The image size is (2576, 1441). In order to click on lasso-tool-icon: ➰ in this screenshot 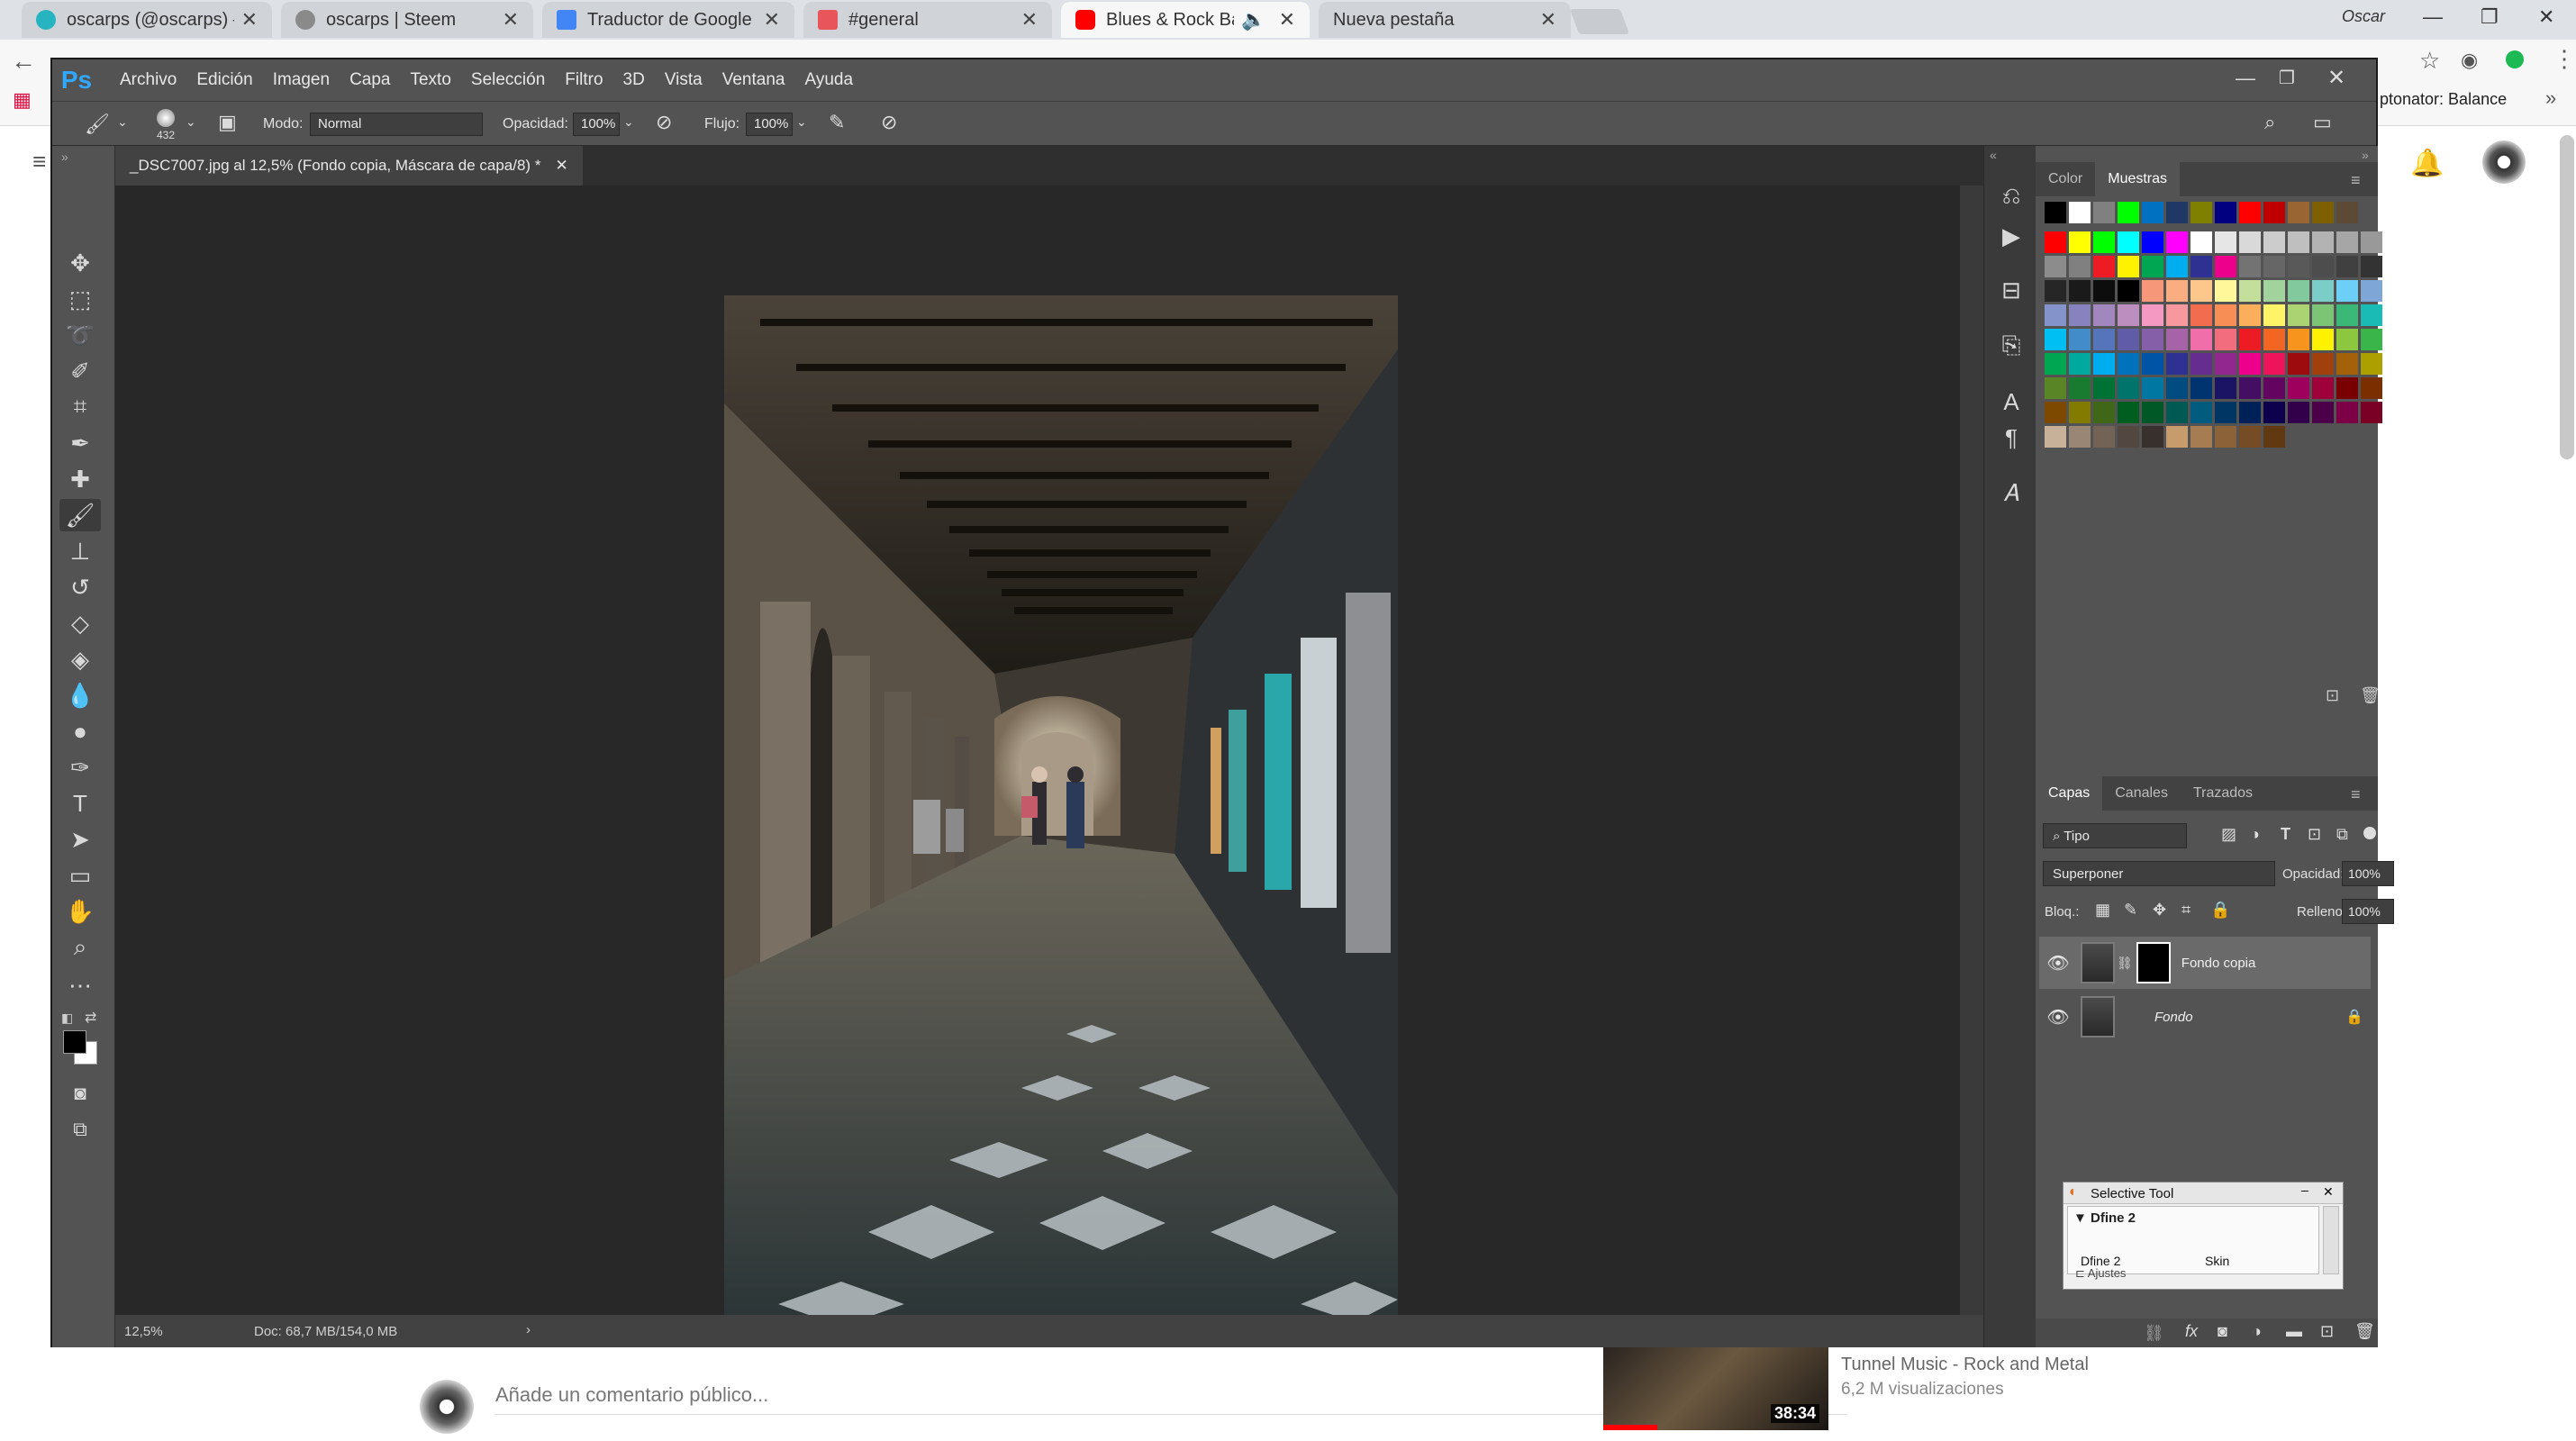, I will do `click(80, 335)`.